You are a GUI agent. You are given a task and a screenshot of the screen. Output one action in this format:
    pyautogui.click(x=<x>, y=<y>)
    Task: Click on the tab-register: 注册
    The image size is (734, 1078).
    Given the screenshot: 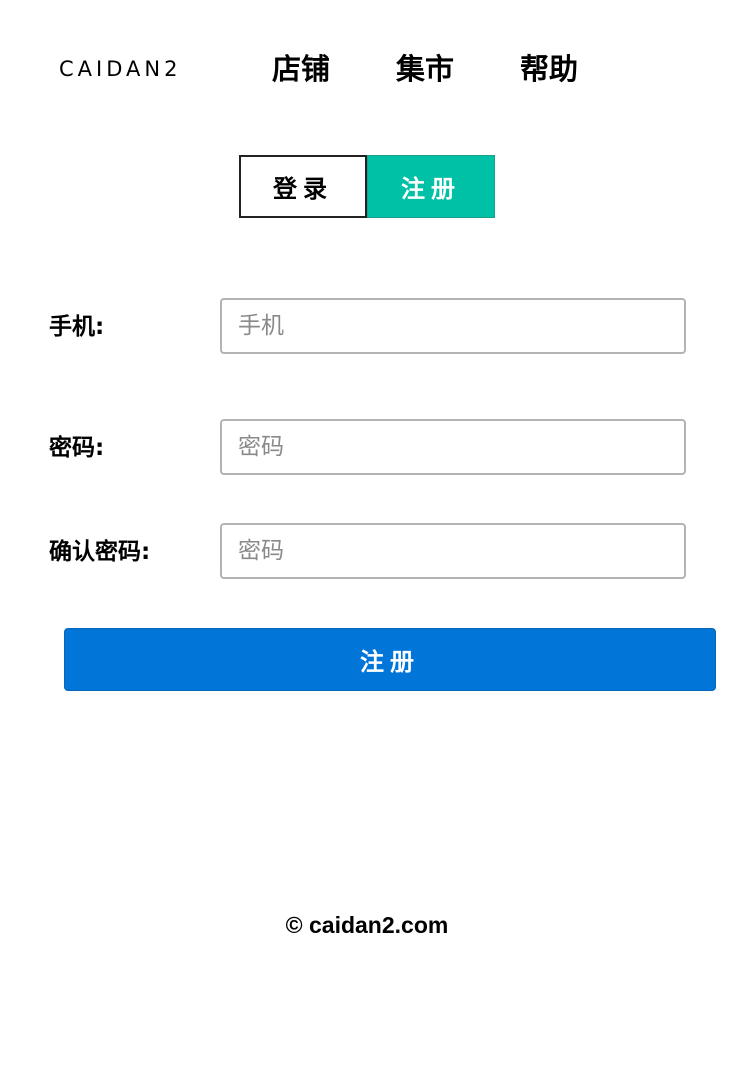 What is the action you would take?
    pyautogui.click(x=431, y=186)
    